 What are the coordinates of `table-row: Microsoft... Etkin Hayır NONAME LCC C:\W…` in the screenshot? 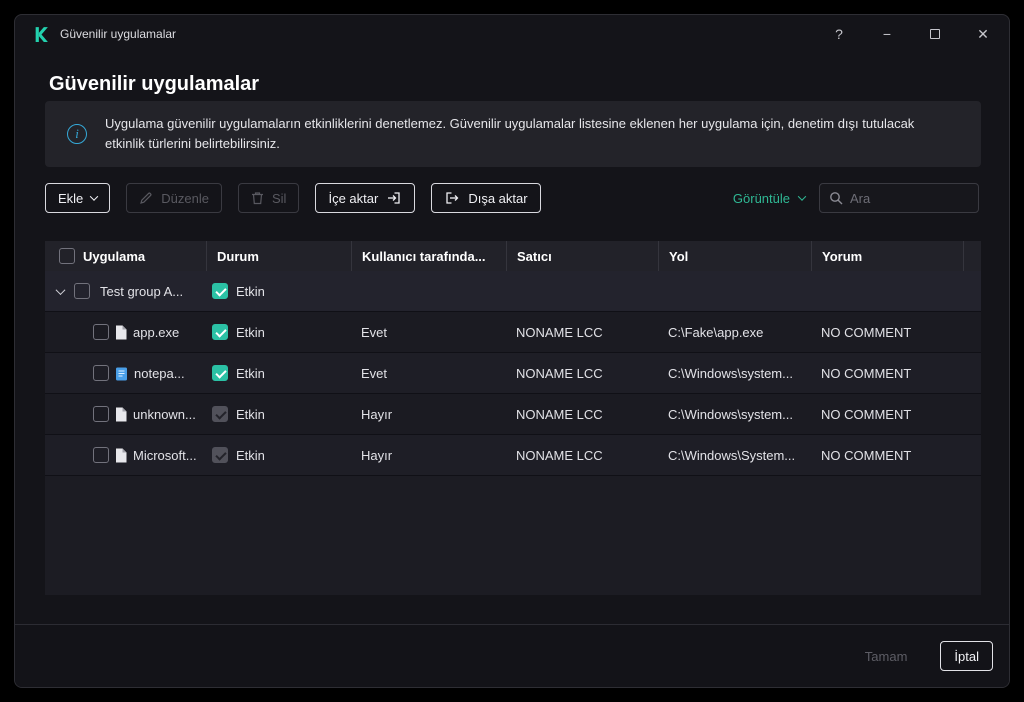 It's located at (513, 455).